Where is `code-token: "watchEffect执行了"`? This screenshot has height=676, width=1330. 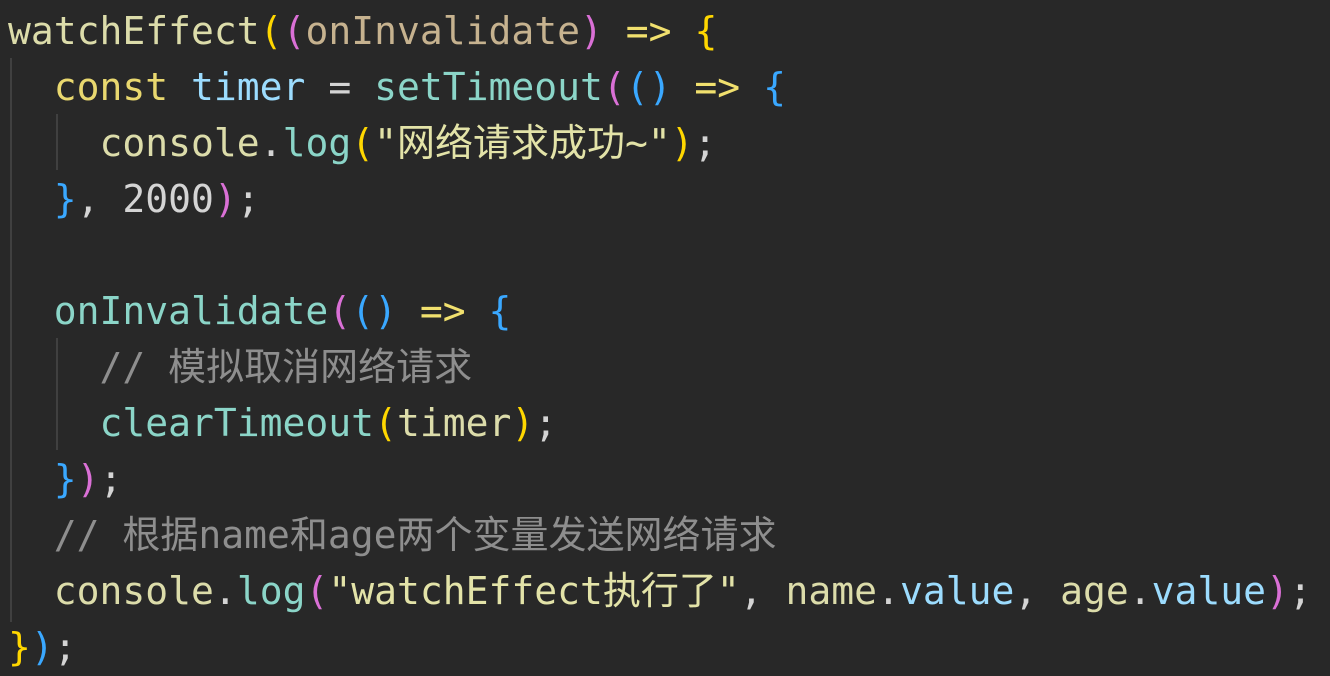 code-token: "watchEffect执行了" is located at coordinates (534, 591).